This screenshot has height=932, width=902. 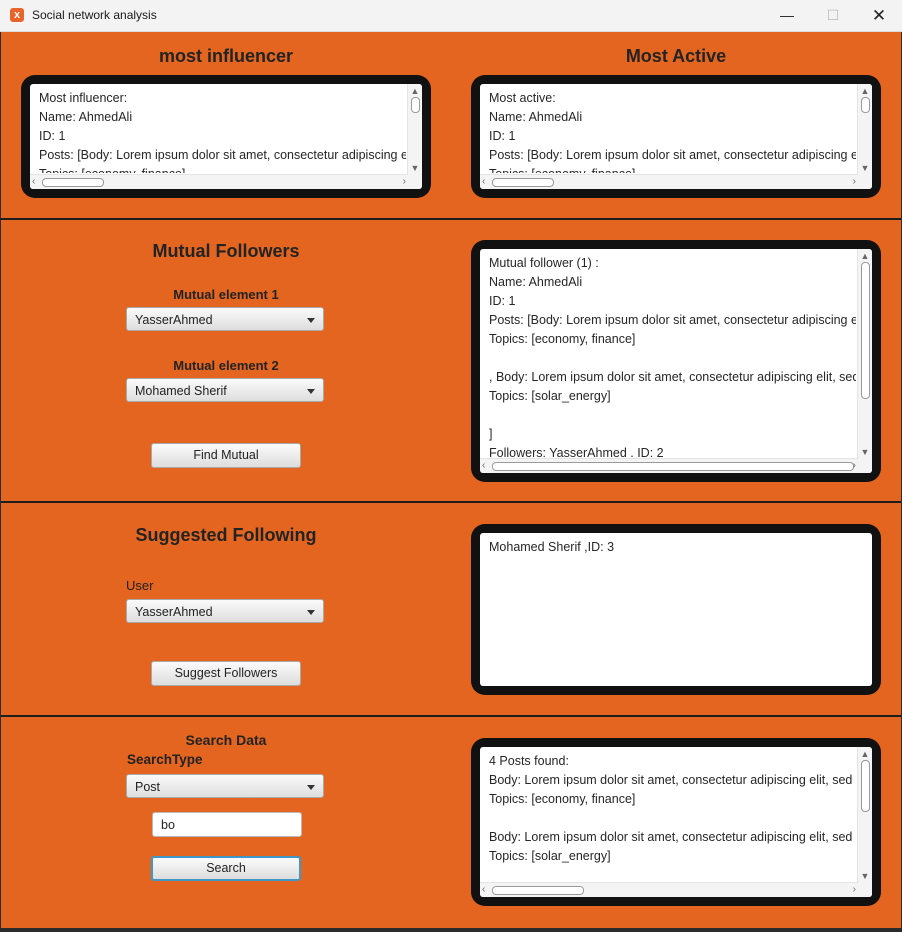 I want to click on find-mutual-button: Find Mutual, so click(x=226, y=455).